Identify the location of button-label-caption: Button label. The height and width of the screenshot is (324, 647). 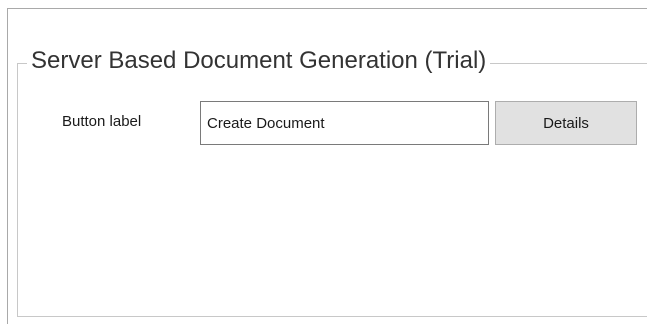
(102, 121).